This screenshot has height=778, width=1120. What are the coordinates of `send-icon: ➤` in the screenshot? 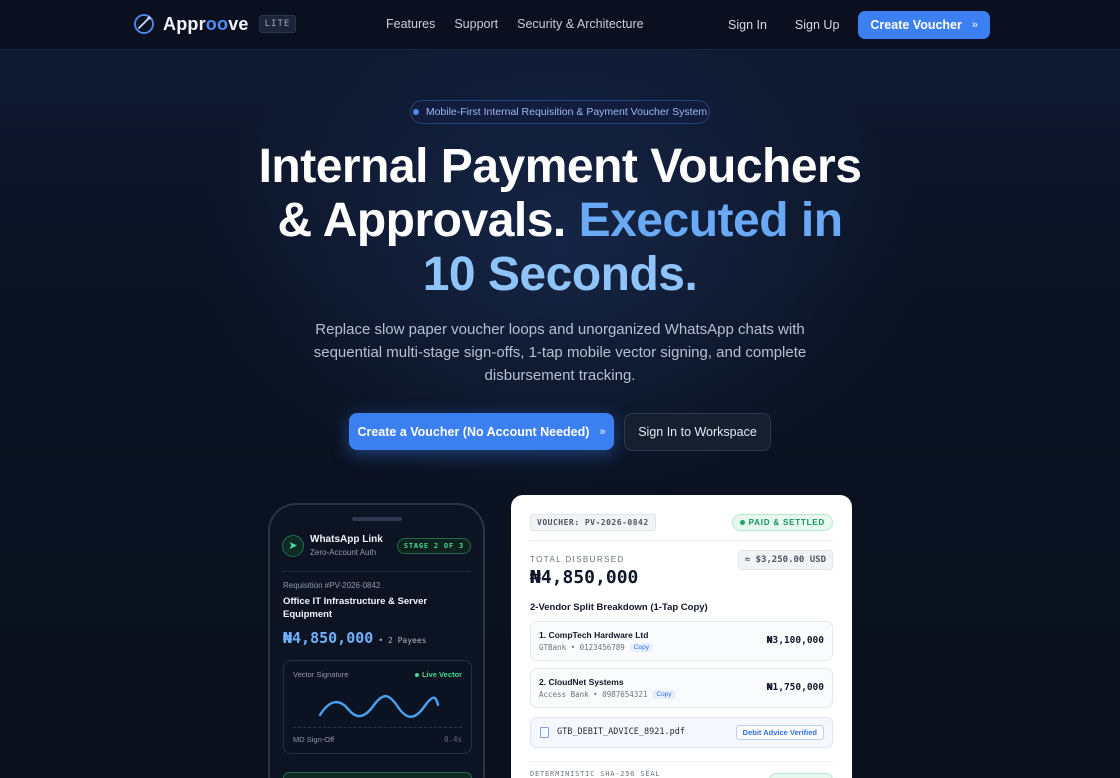 It's located at (293, 545).